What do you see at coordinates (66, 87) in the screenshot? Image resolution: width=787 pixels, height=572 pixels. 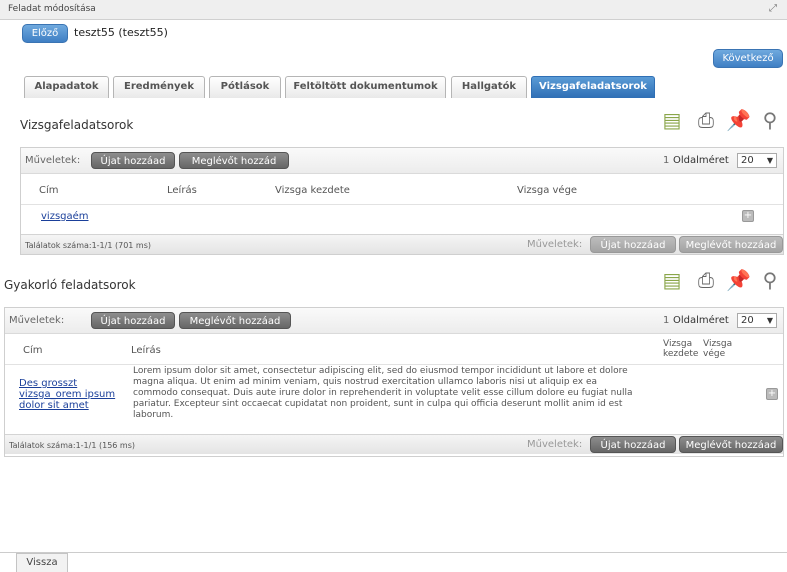 I see `tab-alapadatok: Alapadatok` at bounding box center [66, 87].